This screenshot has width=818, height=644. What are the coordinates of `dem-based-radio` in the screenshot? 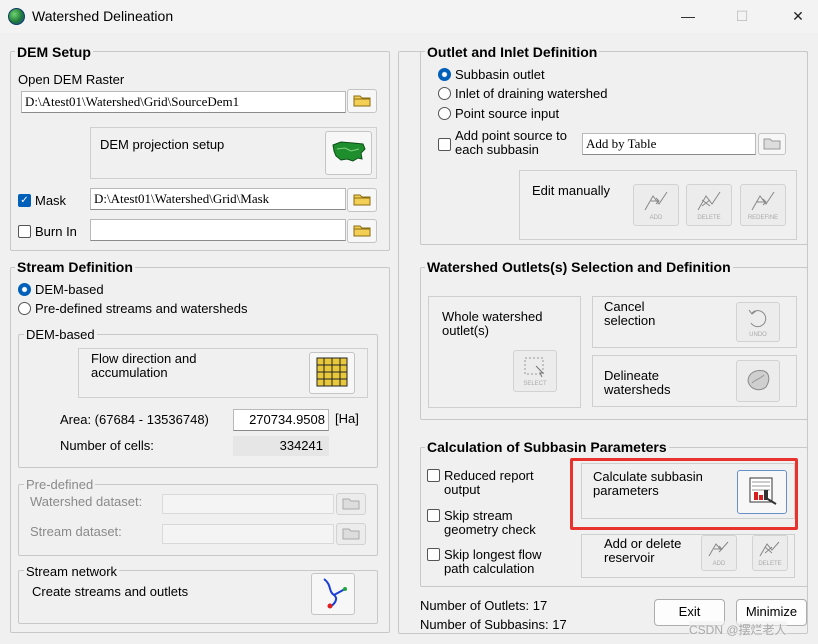 It's located at (24, 289).